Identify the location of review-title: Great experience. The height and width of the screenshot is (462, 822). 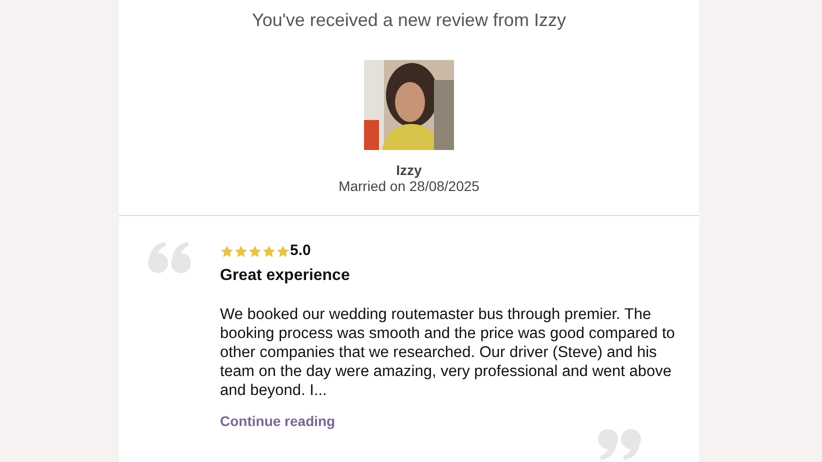
(285, 276).